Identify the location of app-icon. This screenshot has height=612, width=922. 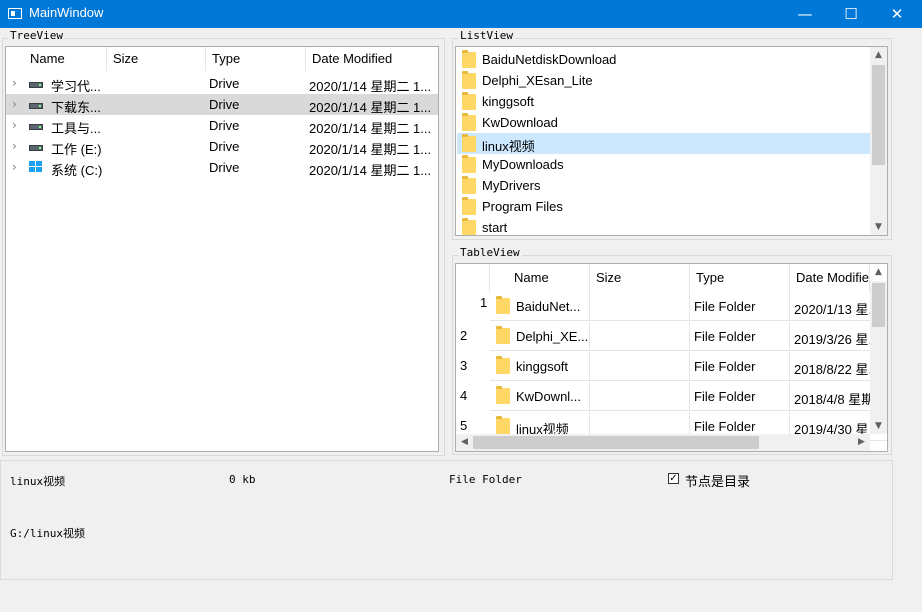
(15, 13).